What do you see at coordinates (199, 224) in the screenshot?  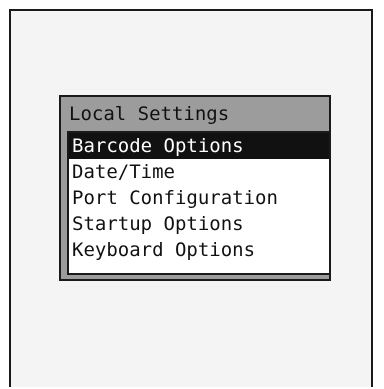 I see `menu-item-startup-options: Startup Options` at bounding box center [199, 224].